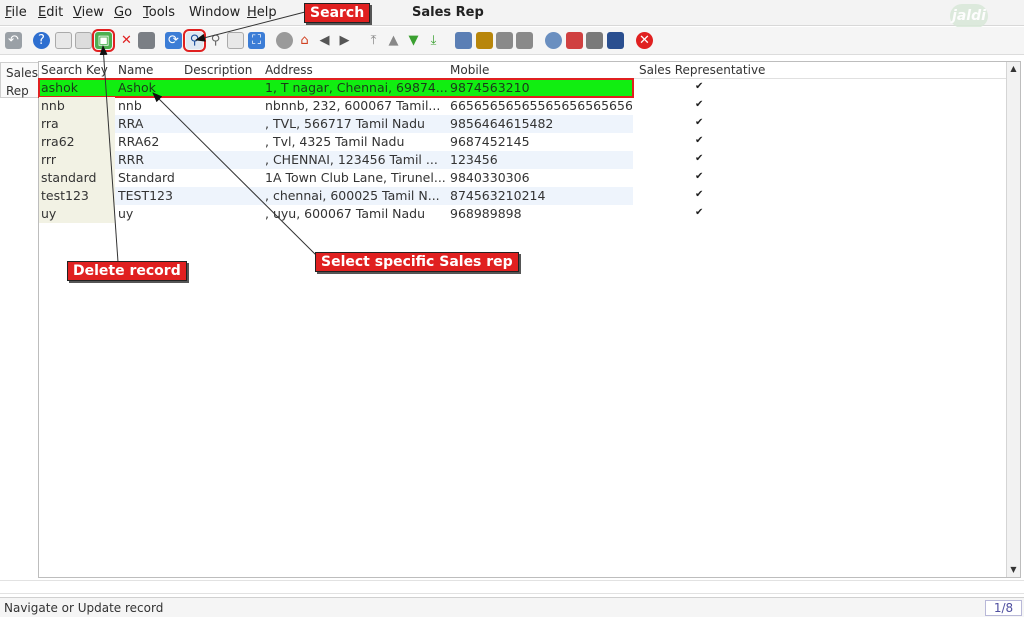 The image size is (1024, 617). I want to click on print-preview-icon, so click(504, 40).